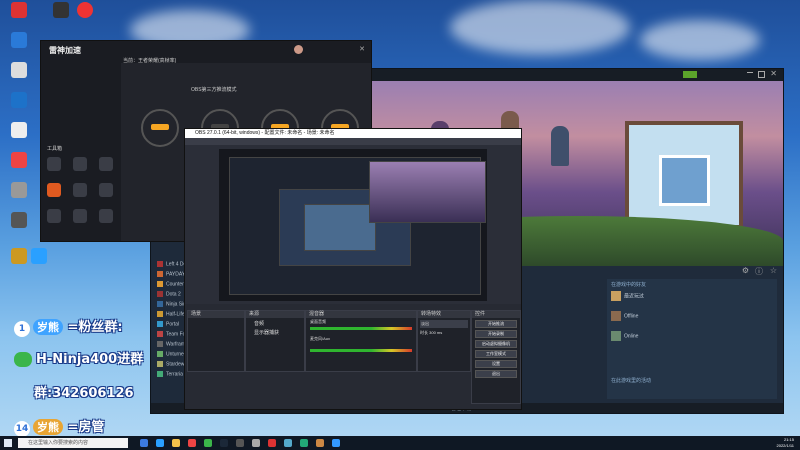 The image size is (800, 450). I want to click on transitions-dock: 转场特效 淡出 时长 300 ms, so click(444, 341).